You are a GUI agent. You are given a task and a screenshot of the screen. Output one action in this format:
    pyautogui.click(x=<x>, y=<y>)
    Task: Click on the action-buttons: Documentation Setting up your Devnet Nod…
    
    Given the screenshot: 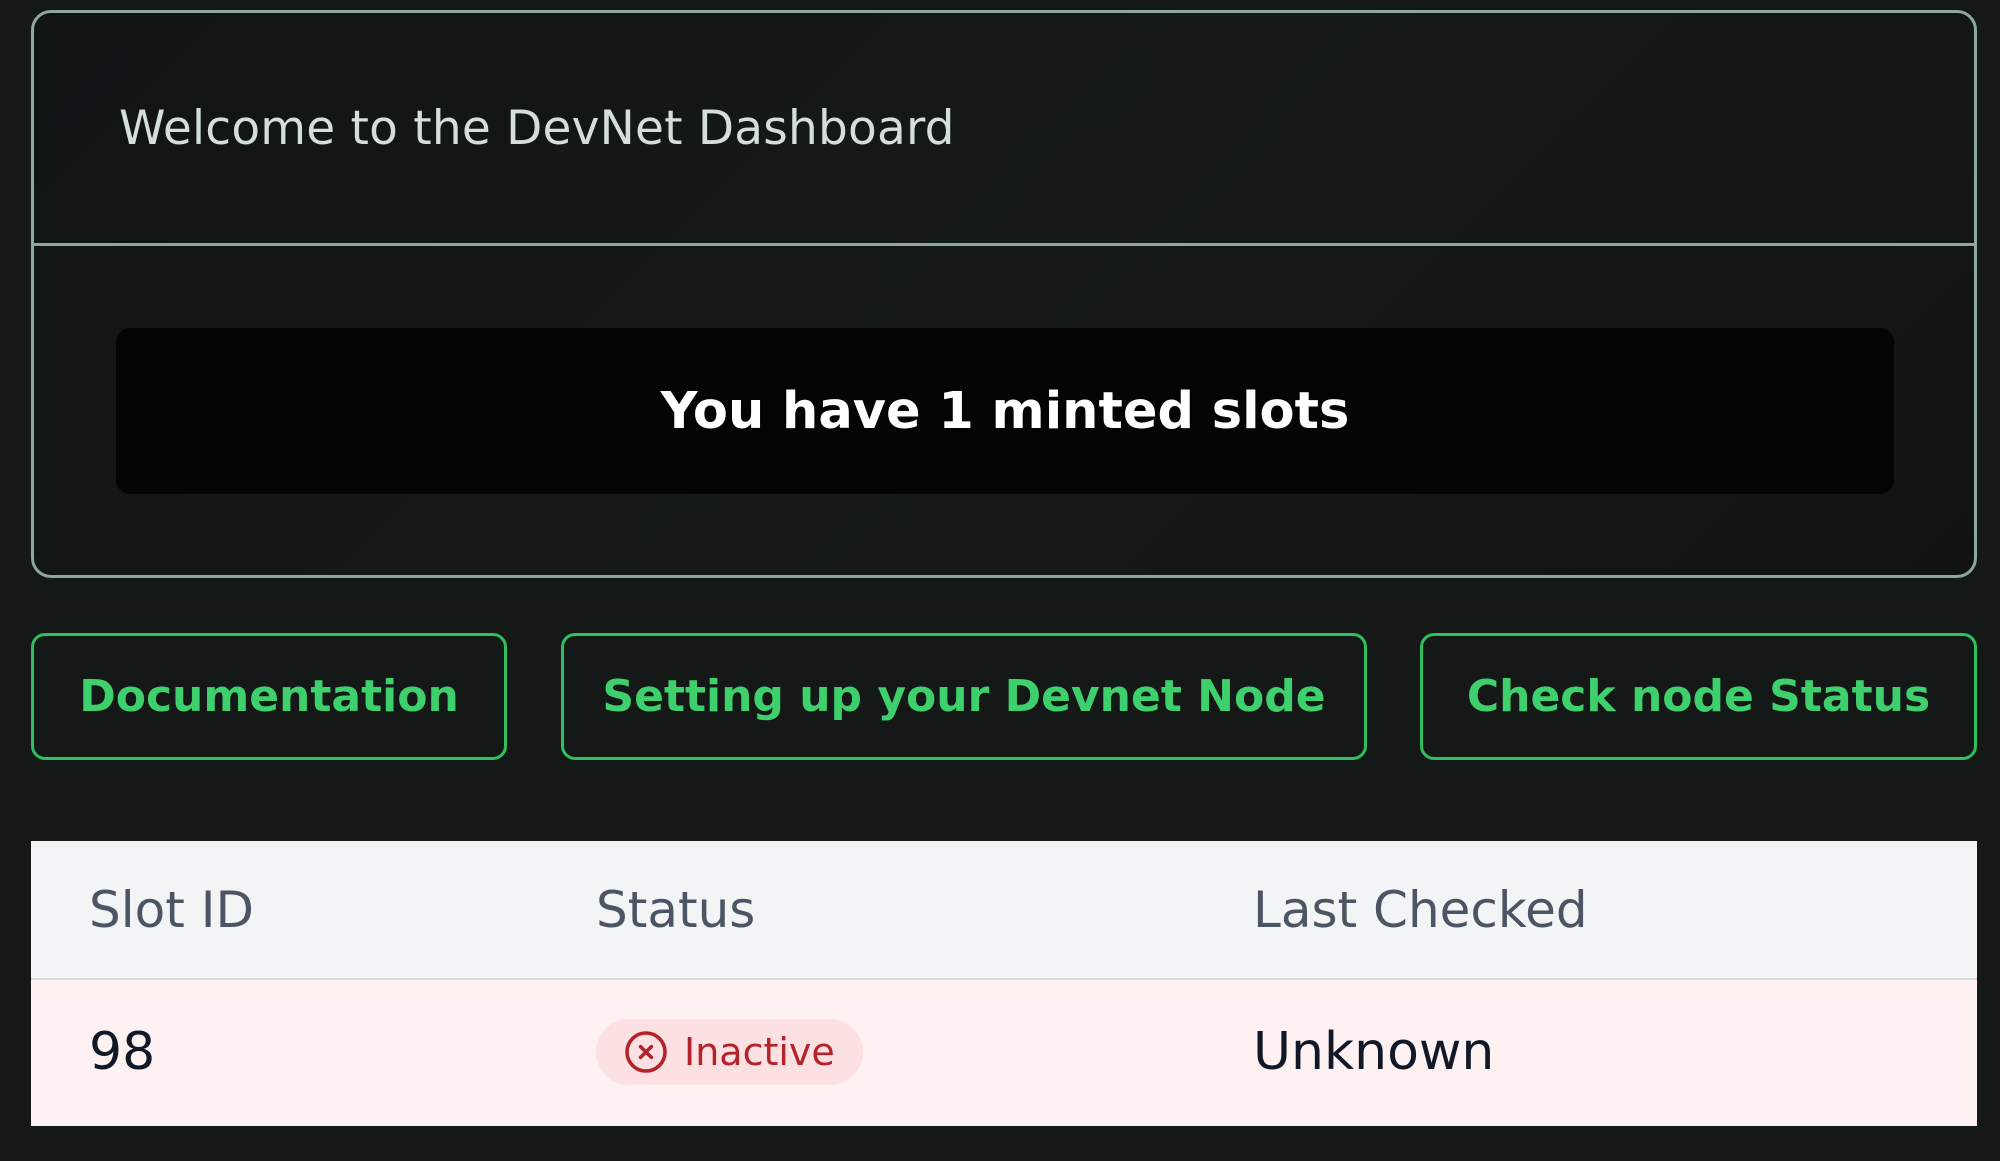 What is the action you would take?
    pyautogui.click(x=1004, y=696)
    